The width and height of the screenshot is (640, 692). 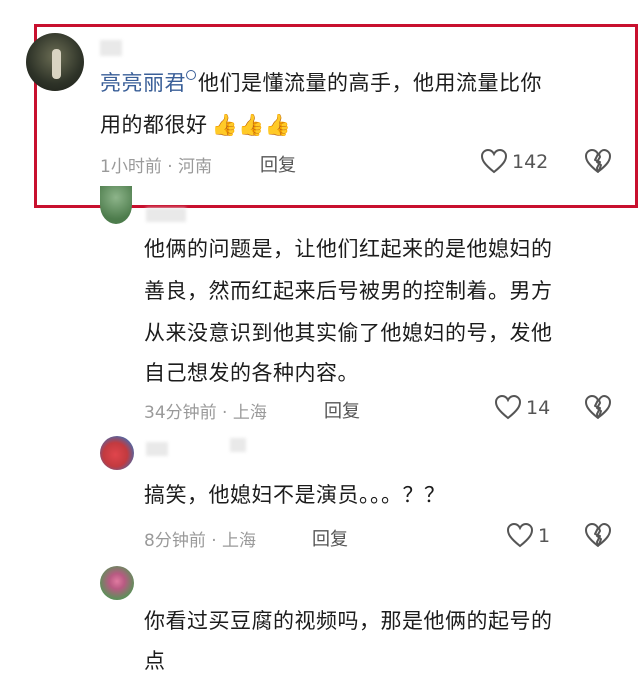 I want to click on username: 亮亮丽君, so click(x=143, y=83).